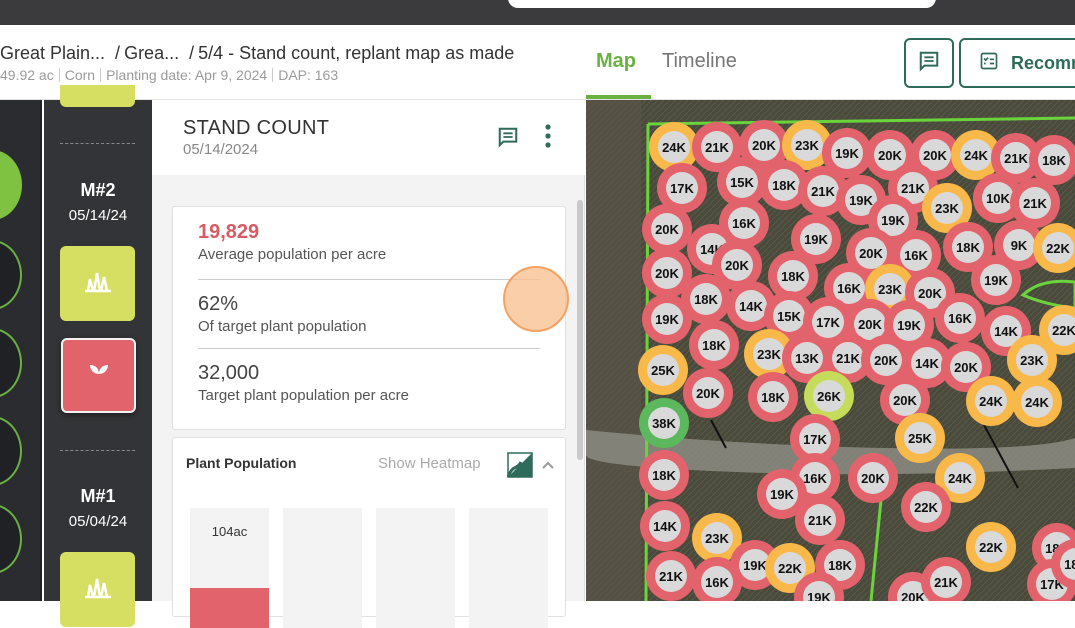 This screenshot has height=628, width=1075. What do you see at coordinates (98, 375) in the screenshot?
I see `timeline-tile-stand-count` at bounding box center [98, 375].